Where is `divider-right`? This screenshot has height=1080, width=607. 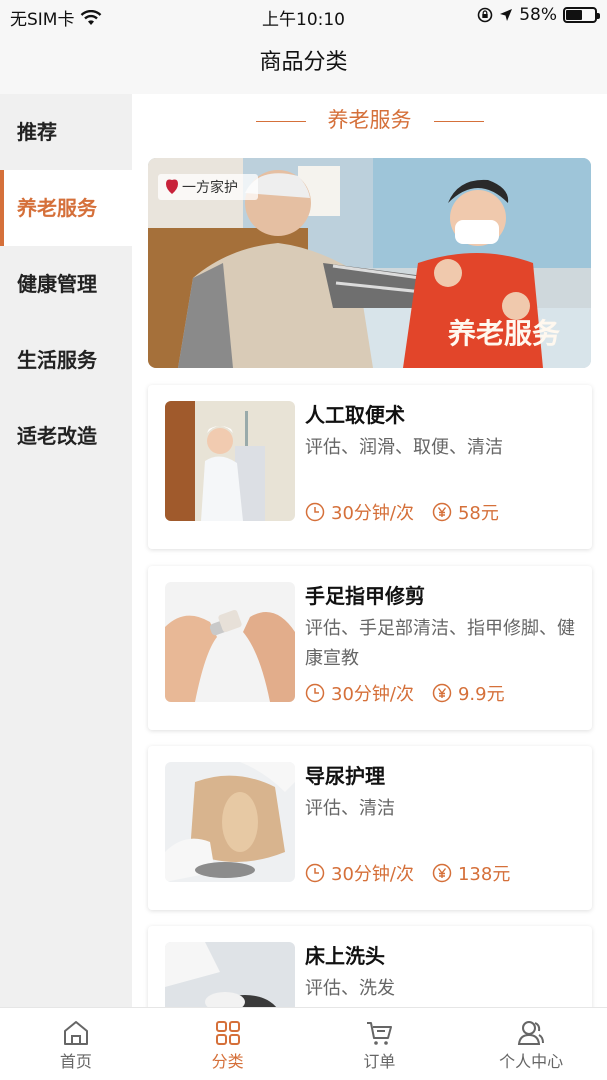
divider-right is located at coordinates (458, 121).